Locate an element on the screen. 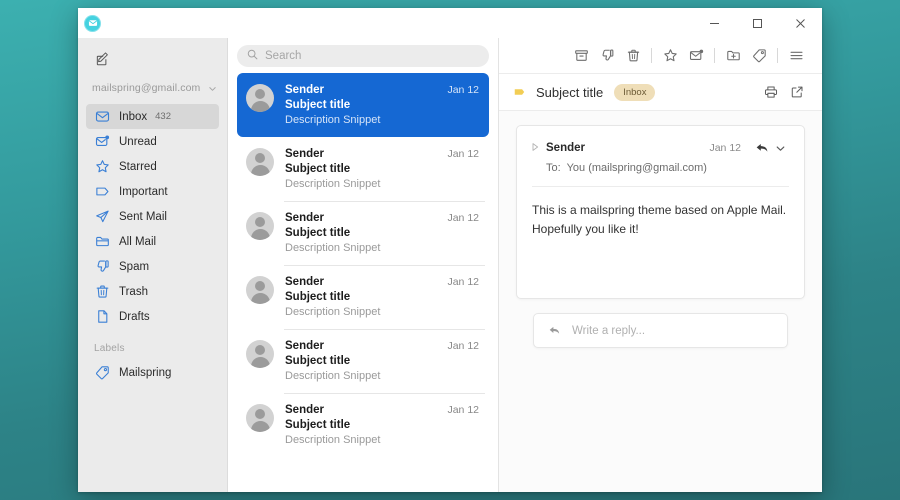 The image size is (900, 500). message-to-value: You (mailspring@gmail.com) is located at coordinates (636, 168).